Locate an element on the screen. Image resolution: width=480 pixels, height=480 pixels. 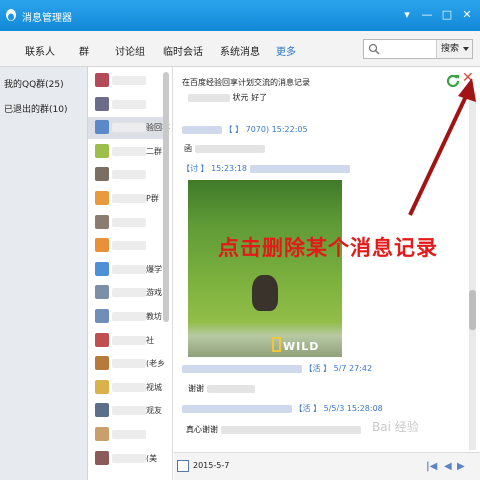
message-meta: 【活 】 5/5/3 15:28:08 is located at coordinates (282, 408).